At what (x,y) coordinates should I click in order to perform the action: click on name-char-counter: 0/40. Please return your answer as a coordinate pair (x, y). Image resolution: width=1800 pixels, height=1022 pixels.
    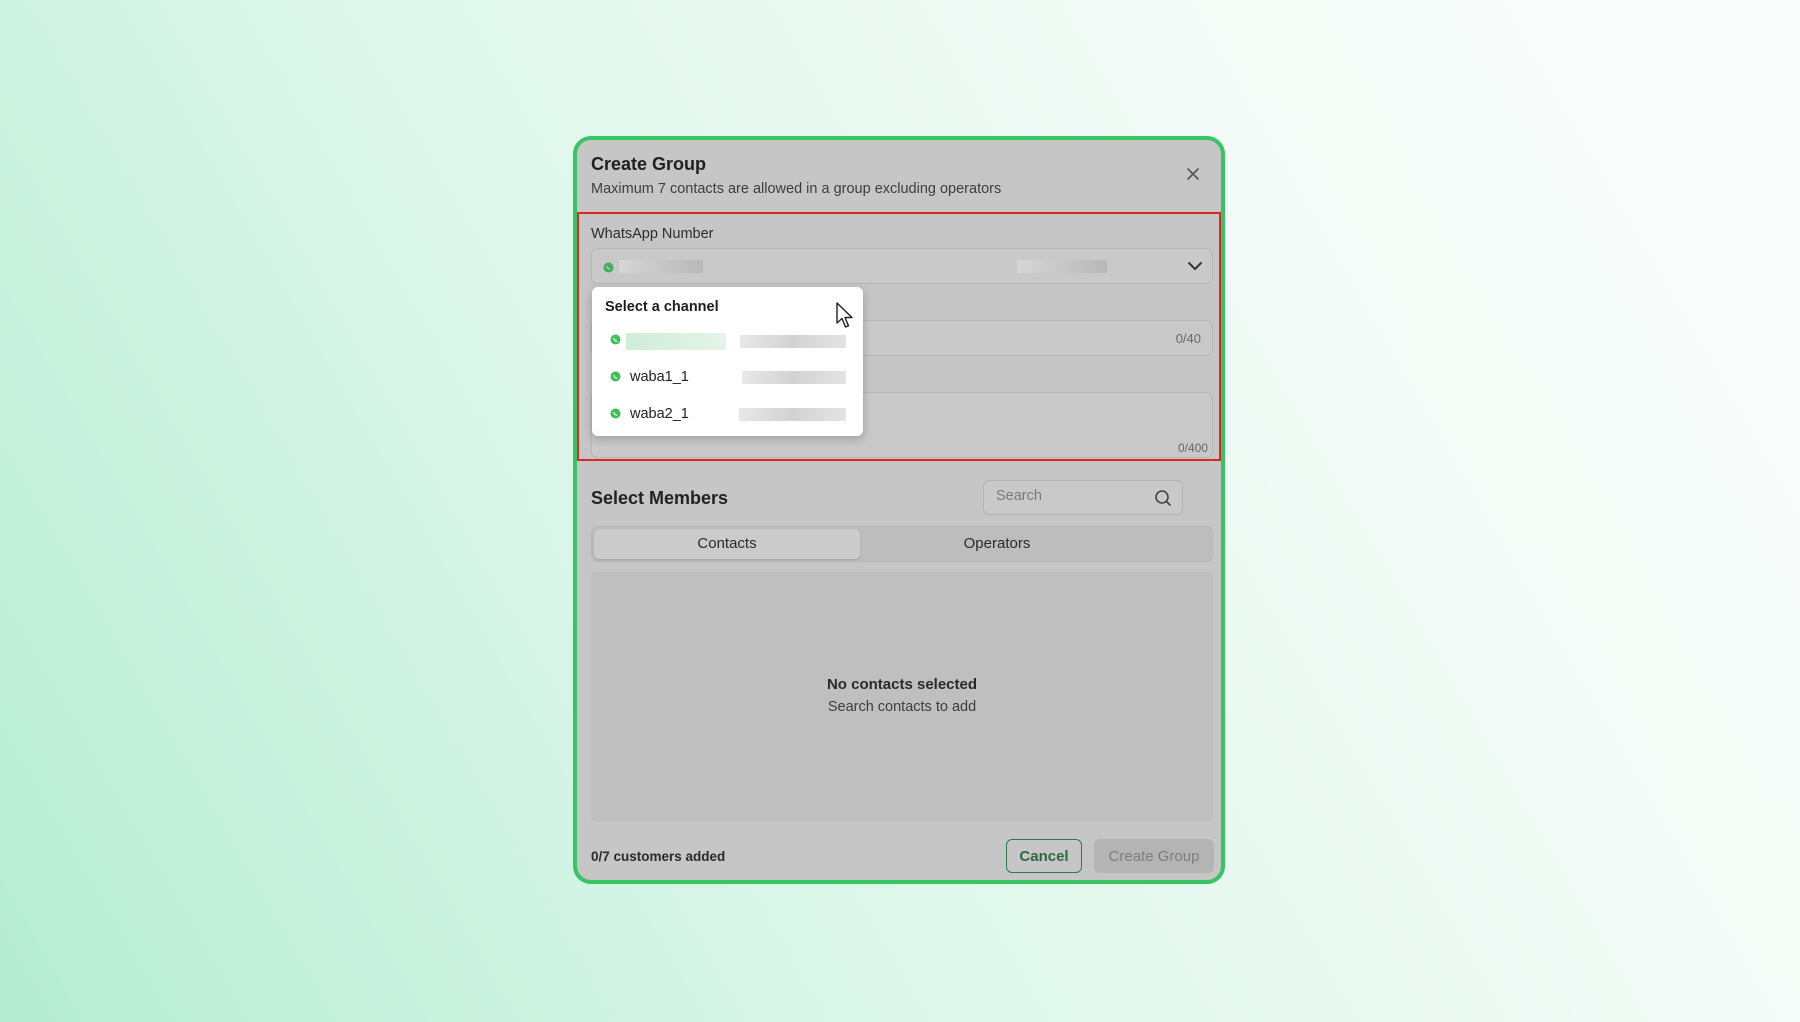
    Looking at the image, I should click on (1188, 338).